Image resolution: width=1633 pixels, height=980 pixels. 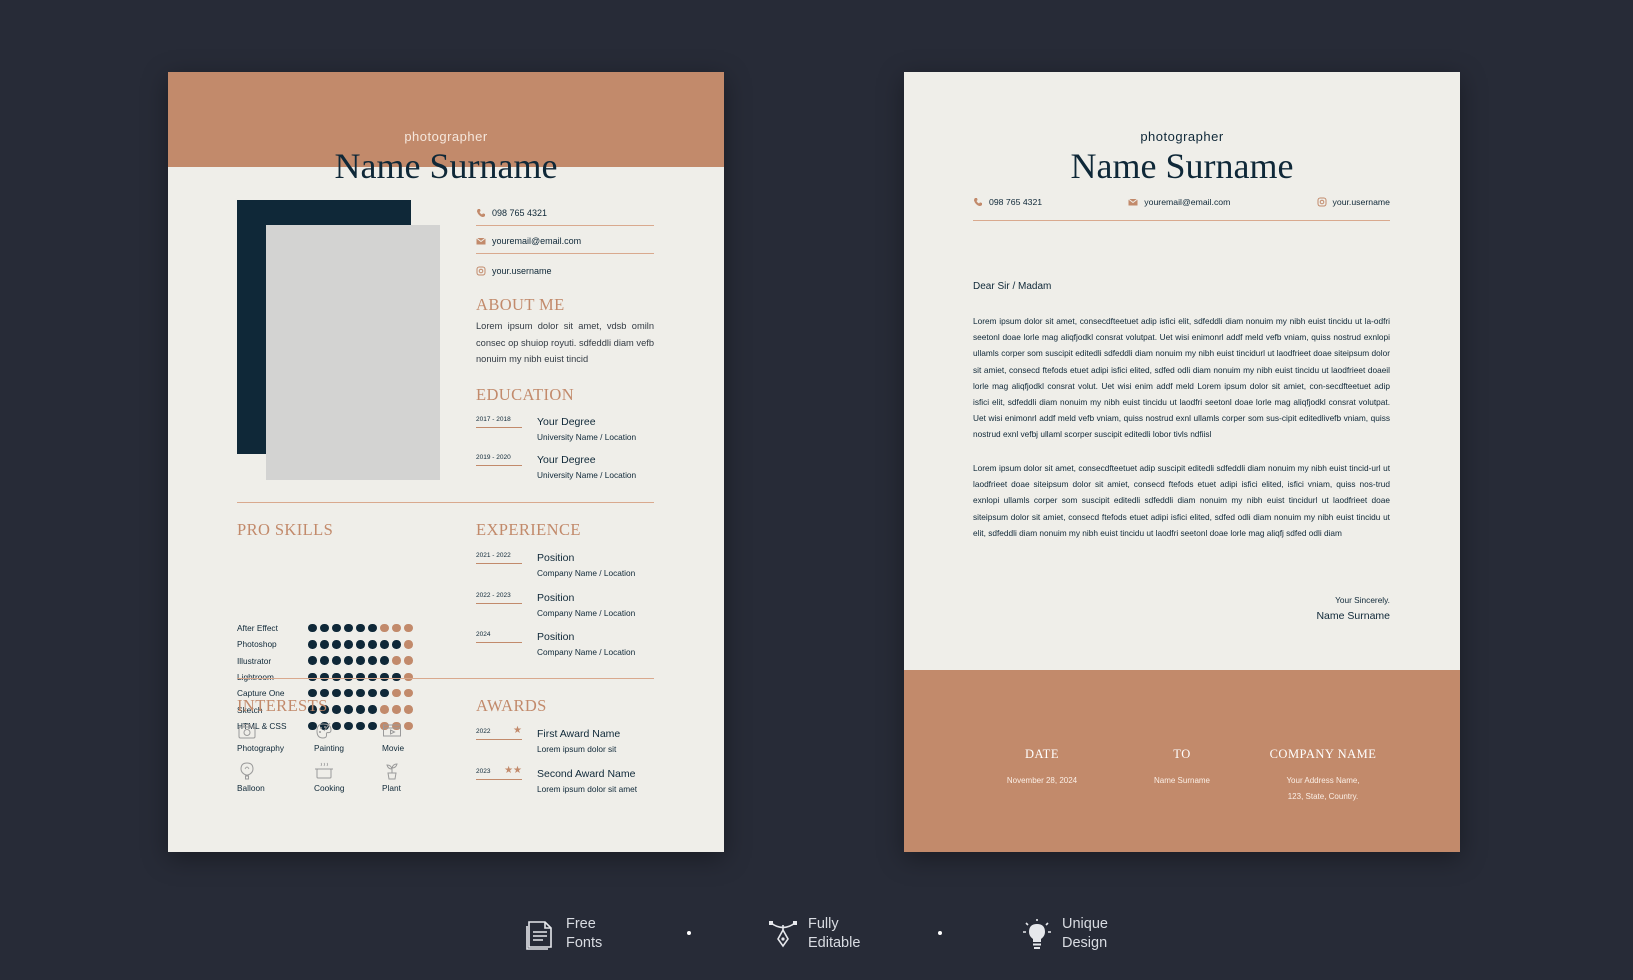 I want to click on contact-social-text: your.username, so click(x=522, y=271).